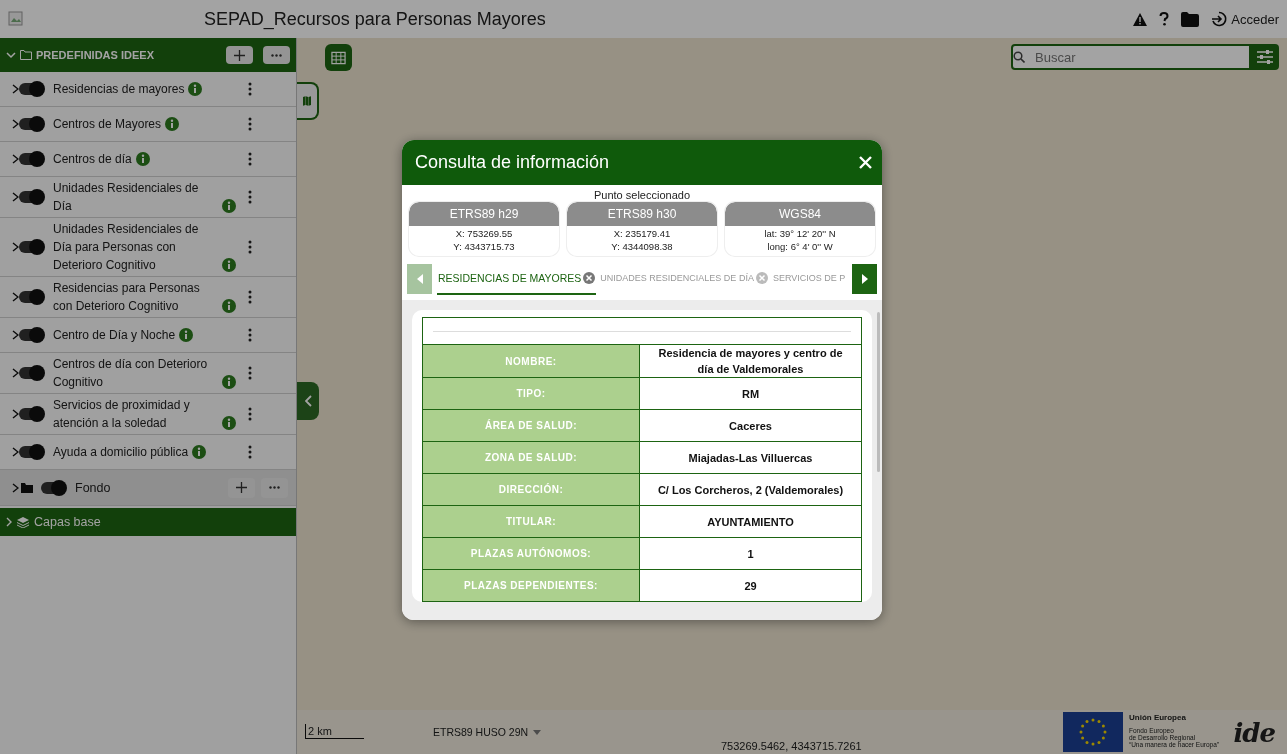  Describe the element at coordinates (484, 214) in the screenshot. I see `coordinate-system-name: ETRS89 h29` at that location.